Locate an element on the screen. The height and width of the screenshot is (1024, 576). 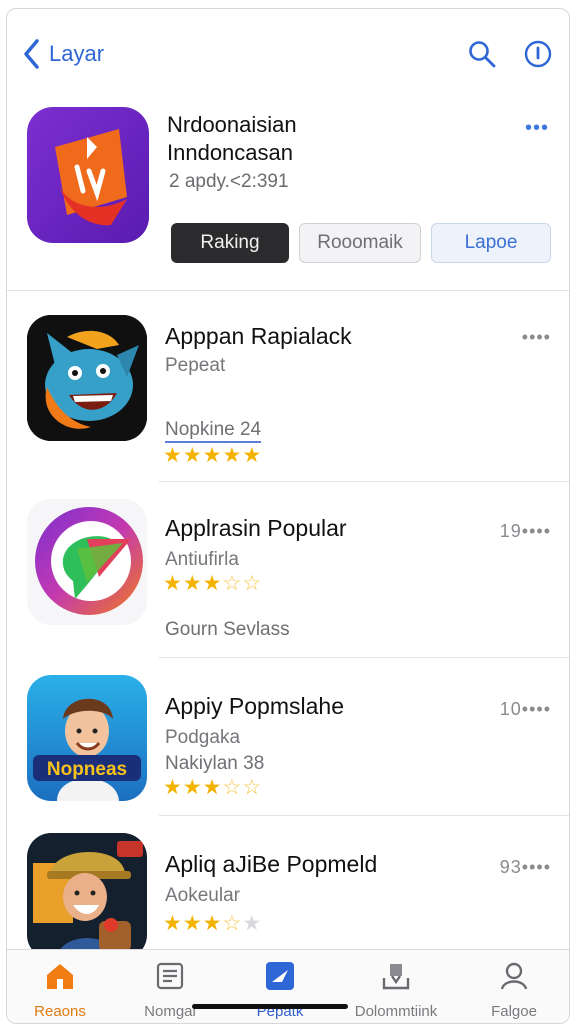
app-title: Apppan Rapialack is located at coordinates (258, 336).